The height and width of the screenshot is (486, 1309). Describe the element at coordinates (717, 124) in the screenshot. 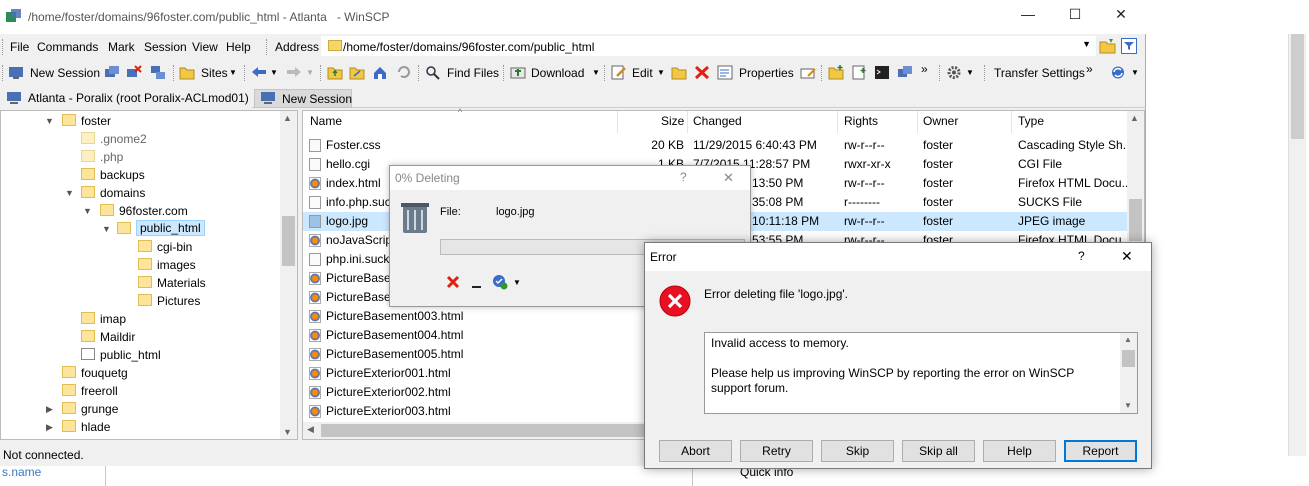

I see `column-header-changed: Changed` at that location.